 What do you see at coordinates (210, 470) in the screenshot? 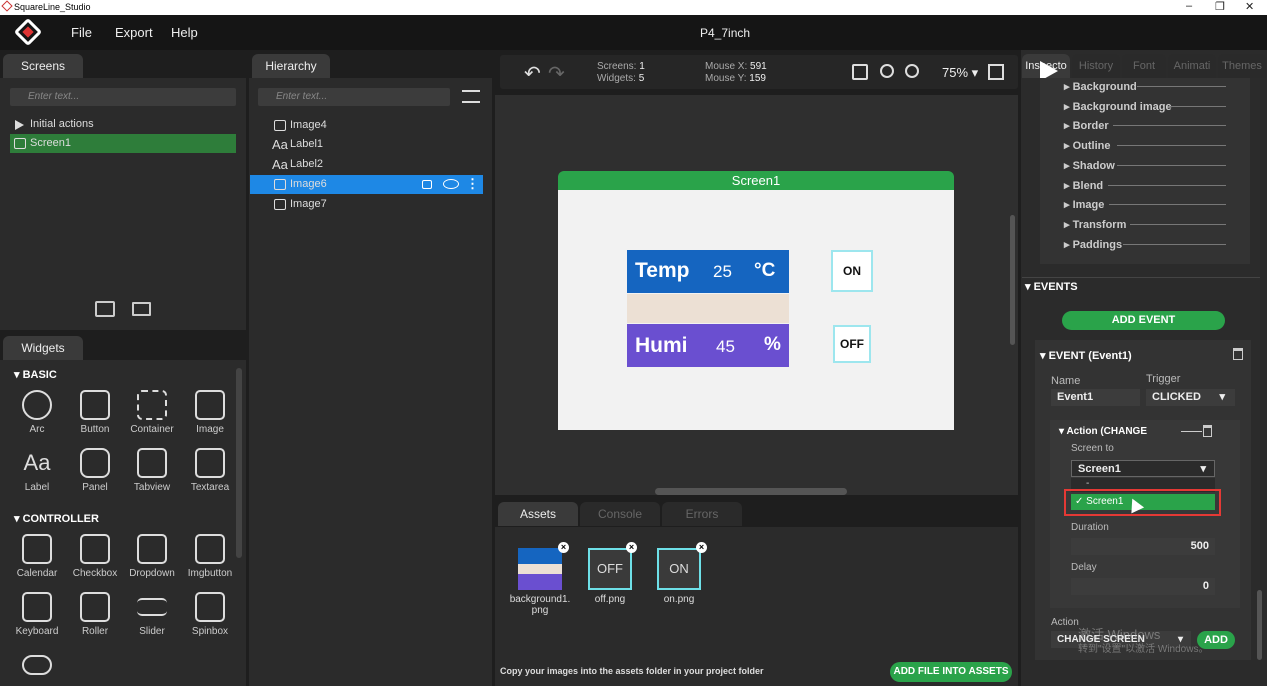
I see `widget-textarea: Textarea` at bounding box center [210, 470].